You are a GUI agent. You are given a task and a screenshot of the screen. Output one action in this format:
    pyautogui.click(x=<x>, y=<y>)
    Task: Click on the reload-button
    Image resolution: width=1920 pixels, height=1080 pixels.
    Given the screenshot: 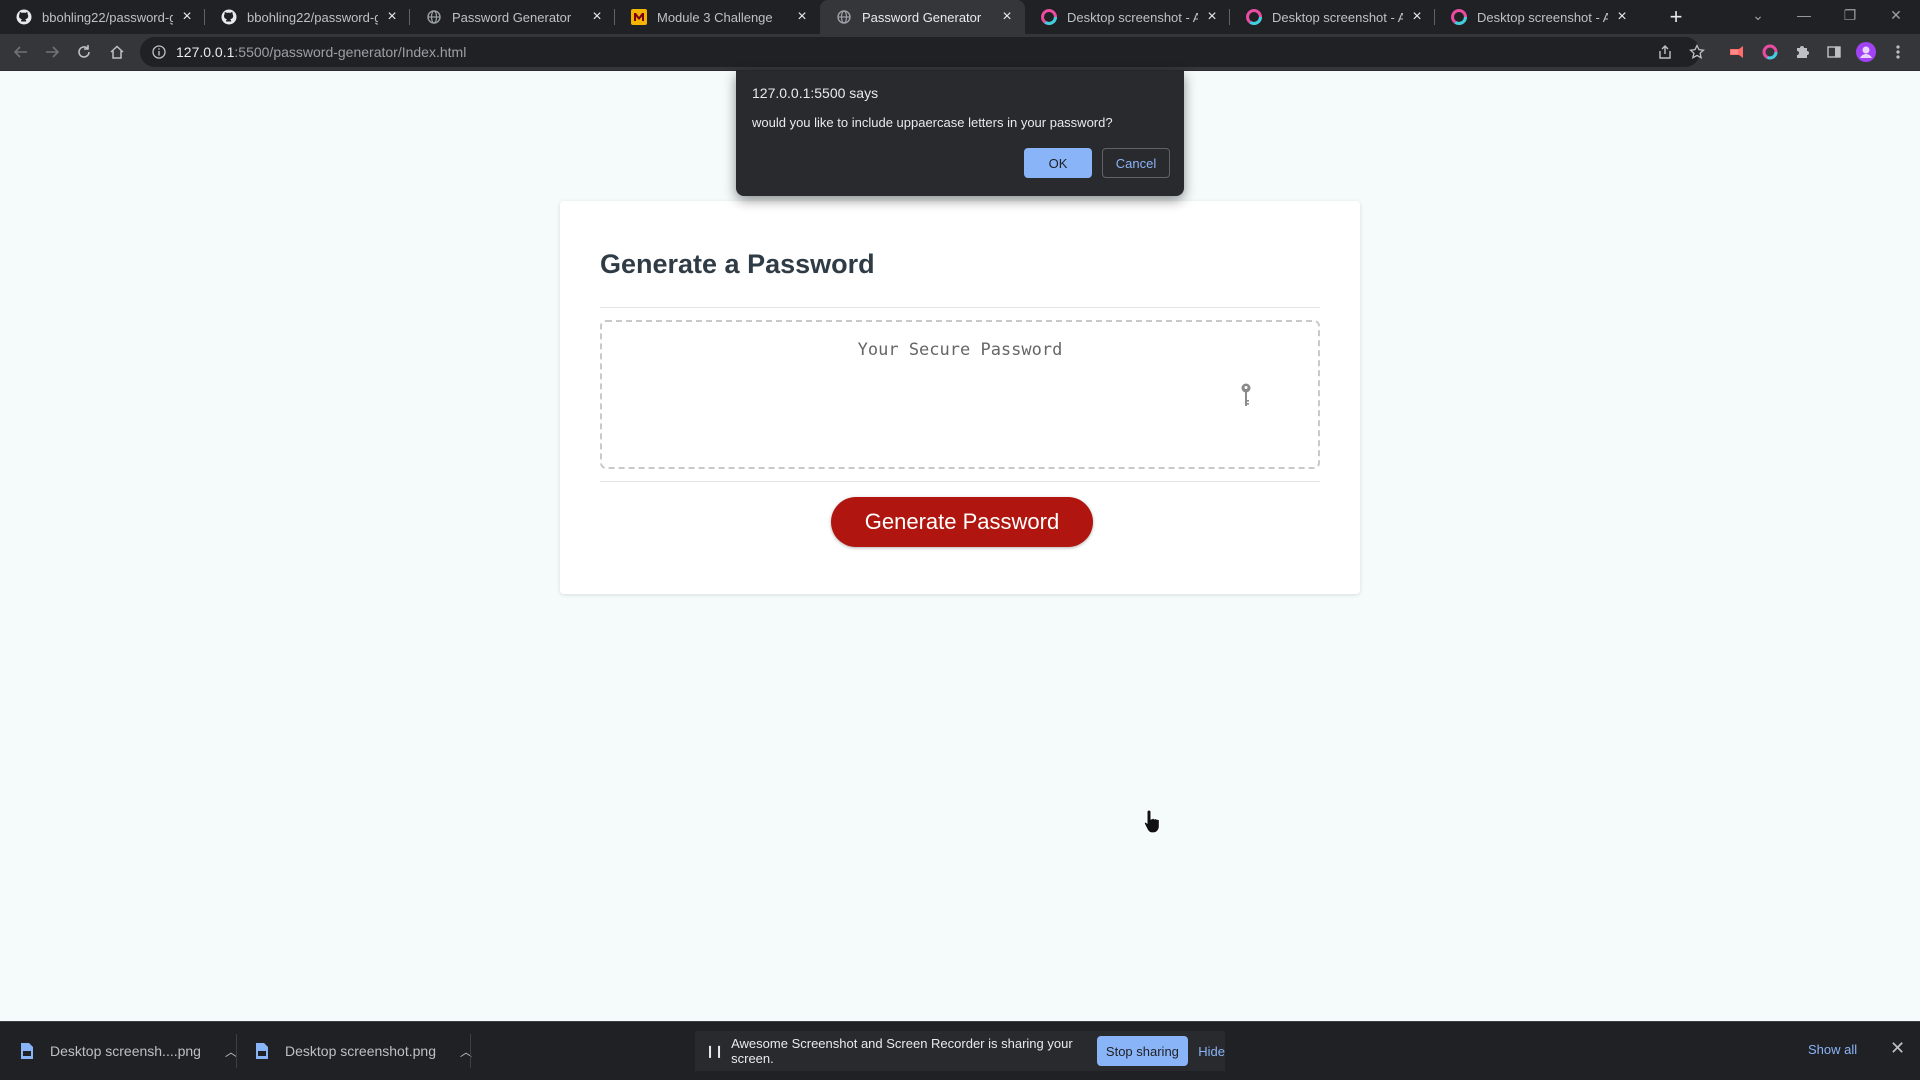 What is the action you would take?
    pyautogui.click(x=84, y=52)
    